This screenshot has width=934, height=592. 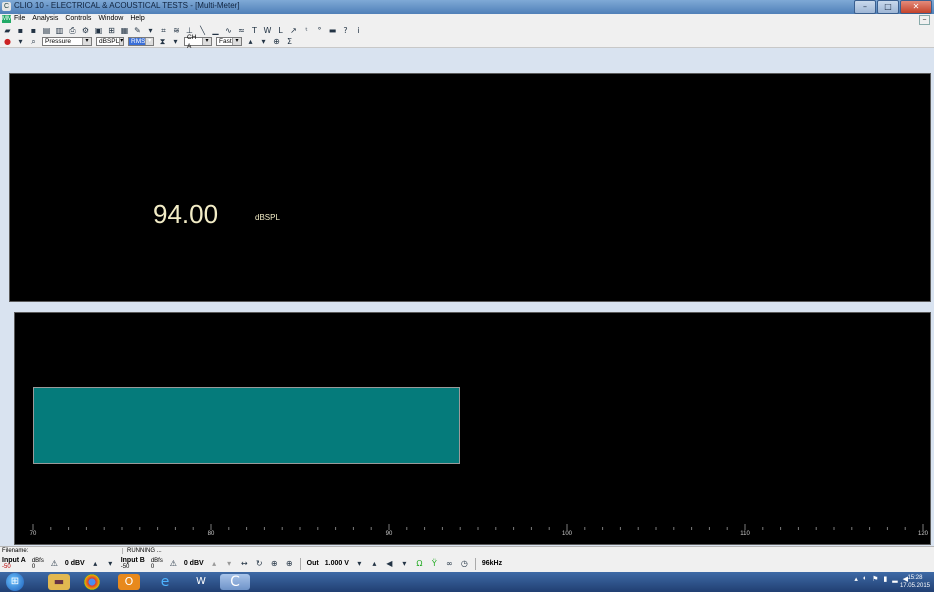 I want to click on marker-icon: ▦, so click(x=124, y=30).